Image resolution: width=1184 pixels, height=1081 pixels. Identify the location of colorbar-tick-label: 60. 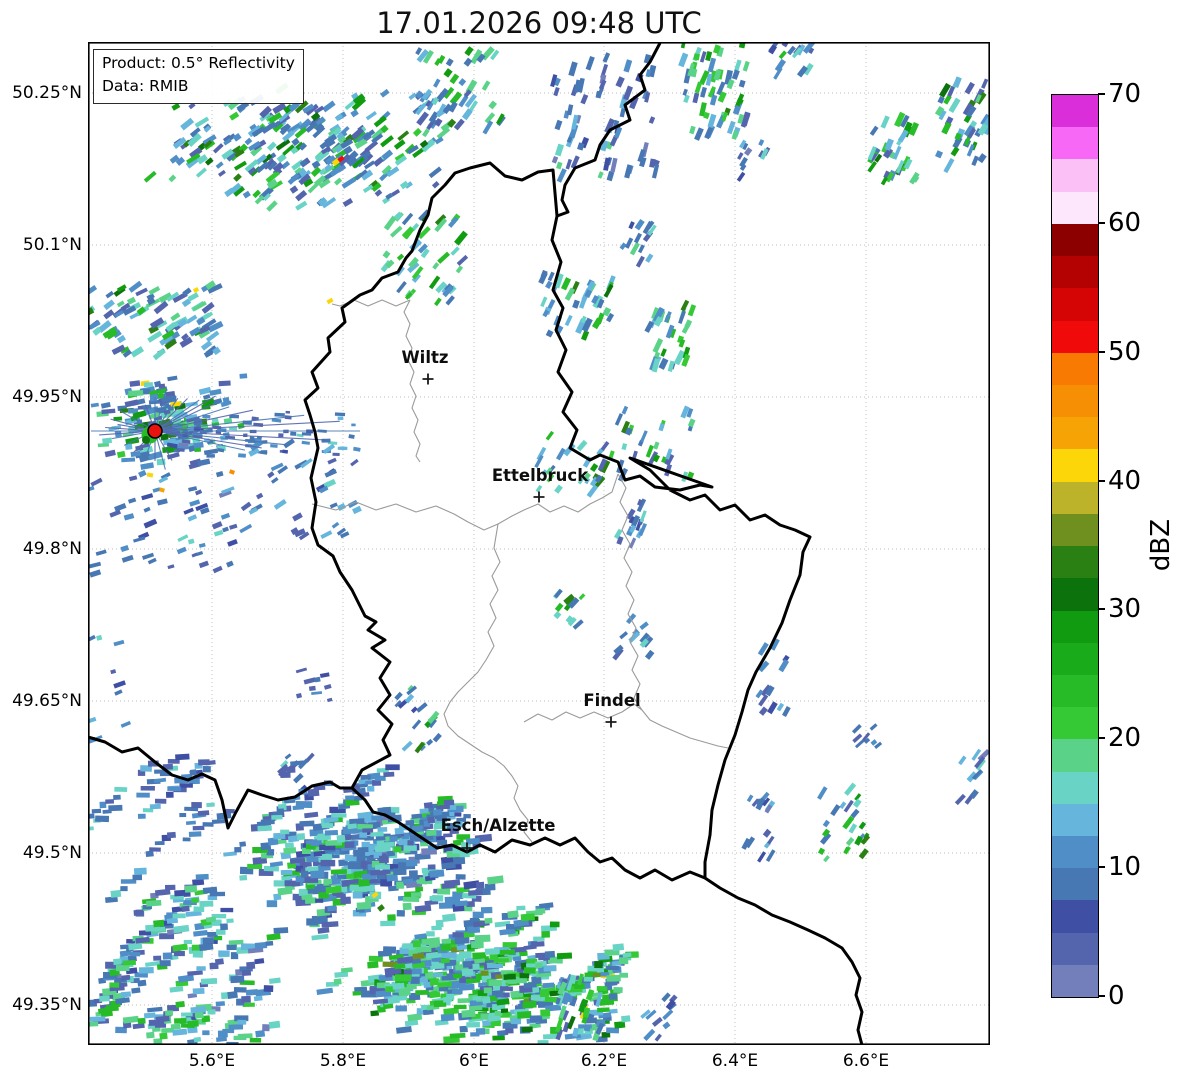
(1125, 222).